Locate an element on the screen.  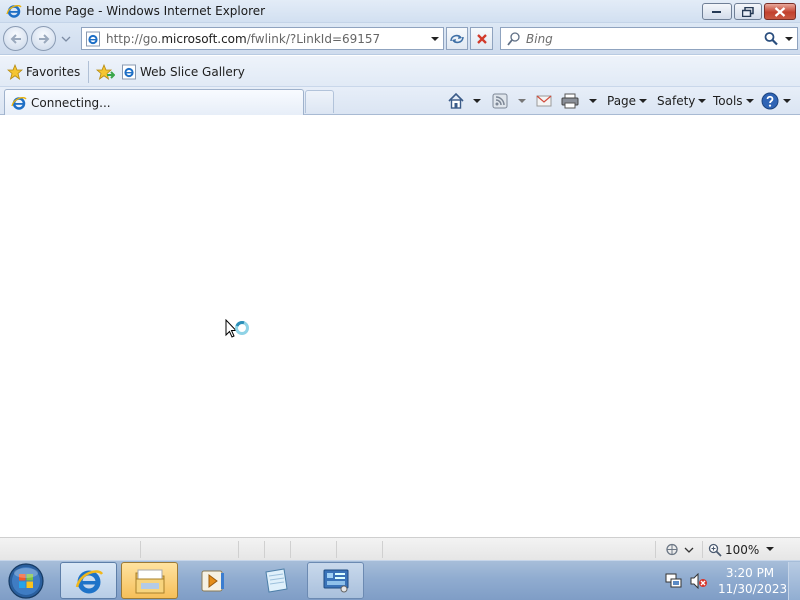
clock-time: 3:20 PM is located at coordinates (750, 573).